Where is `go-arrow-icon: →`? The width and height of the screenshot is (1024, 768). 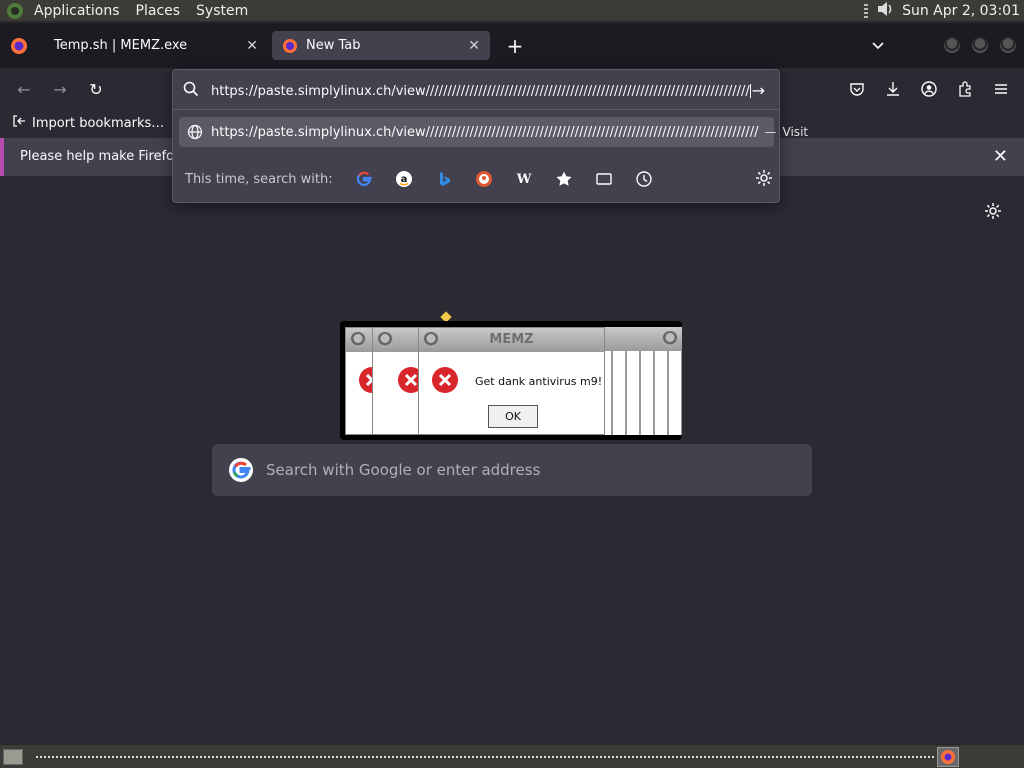
go-arrow-icon: → is located at coordinates (758, 90).